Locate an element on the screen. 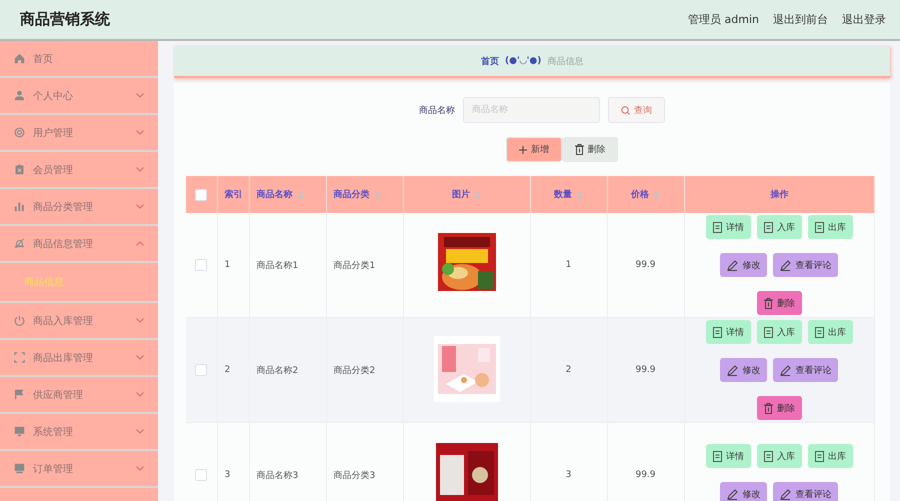 The height and width of the screenshot is (501, 900). clipboard-icon is located at coordinates (19, 169).